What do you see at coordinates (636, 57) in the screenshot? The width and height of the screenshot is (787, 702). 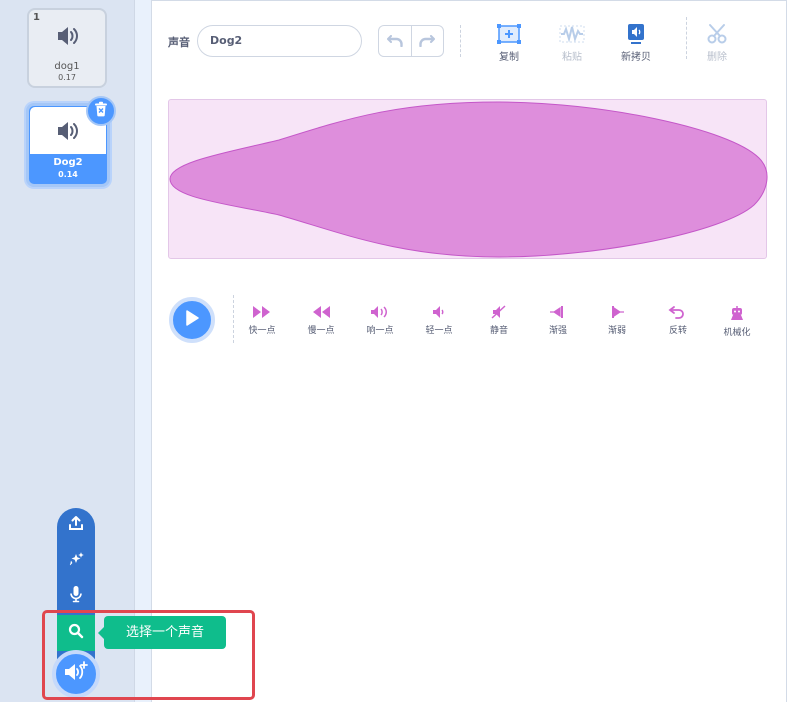 I see `new-copy-label: 新拷贝` at bounding box center [636, 57].